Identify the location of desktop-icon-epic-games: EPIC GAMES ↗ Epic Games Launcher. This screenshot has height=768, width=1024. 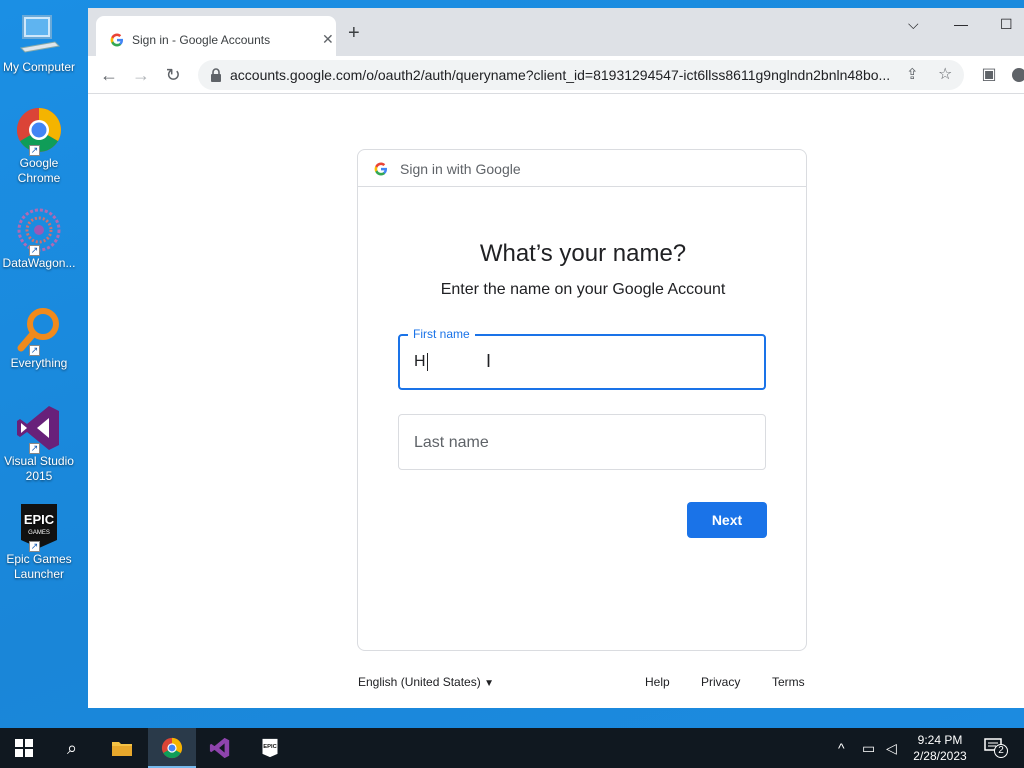
(39, 542).